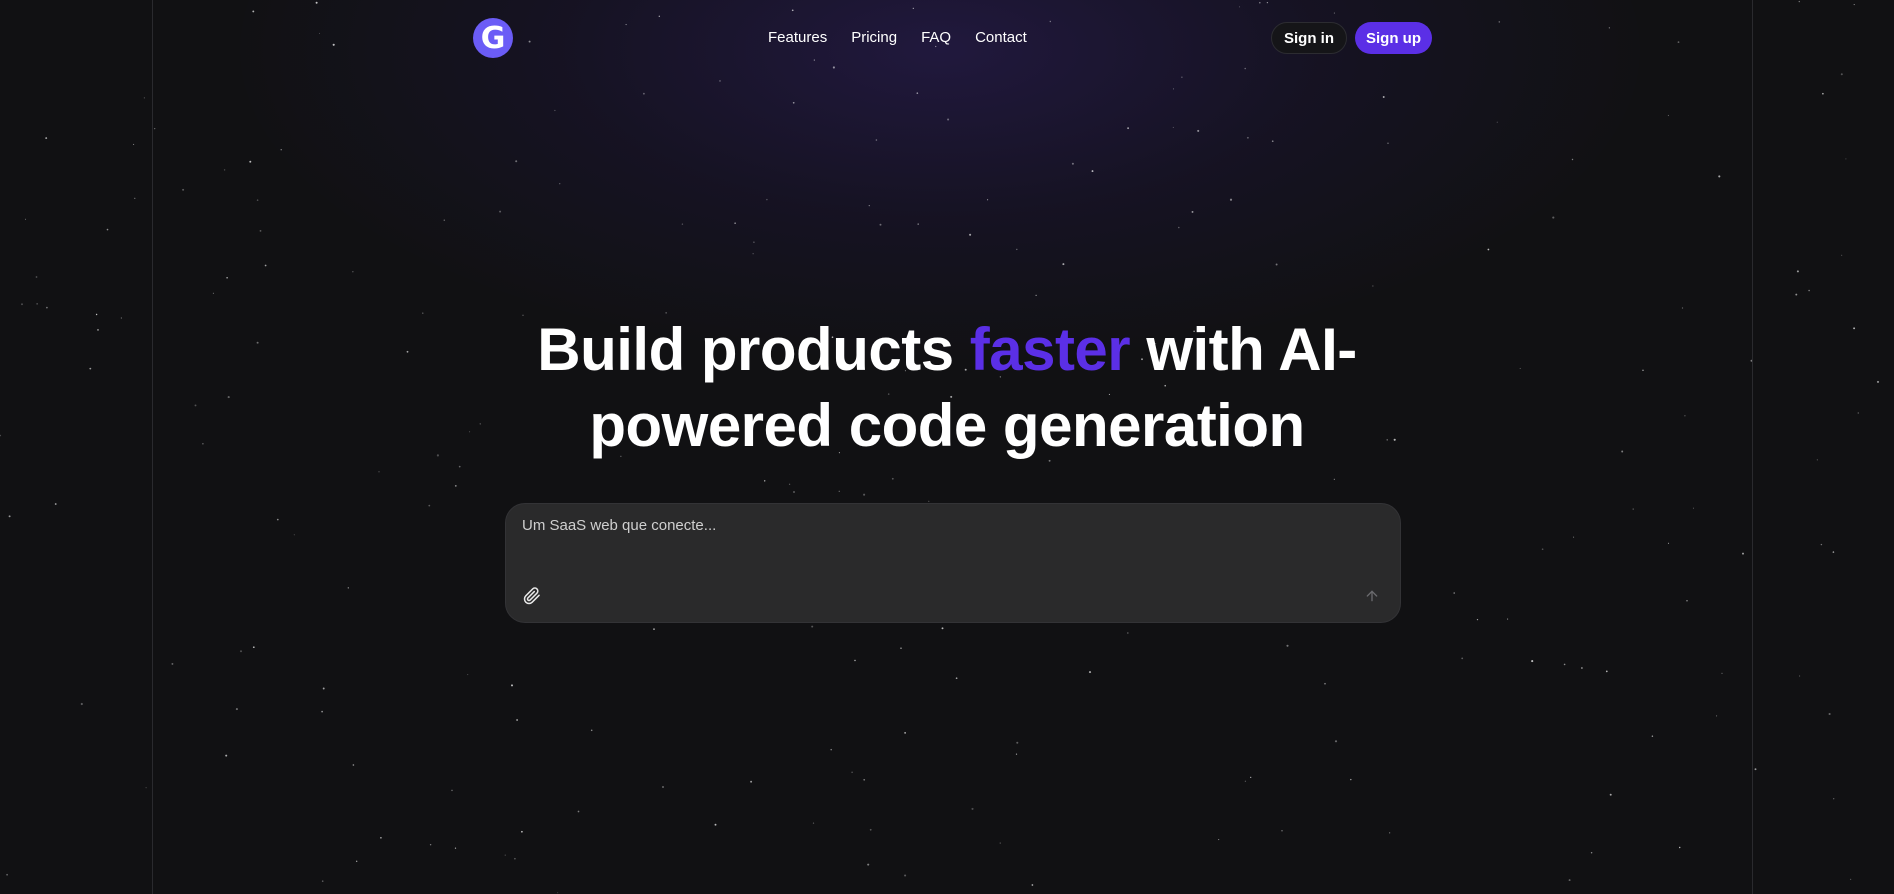  What do you see at coordinates (1309, 38) in the screenshot?
I see `sign-in-button: Sign in` at bounding box center [1309, 38].